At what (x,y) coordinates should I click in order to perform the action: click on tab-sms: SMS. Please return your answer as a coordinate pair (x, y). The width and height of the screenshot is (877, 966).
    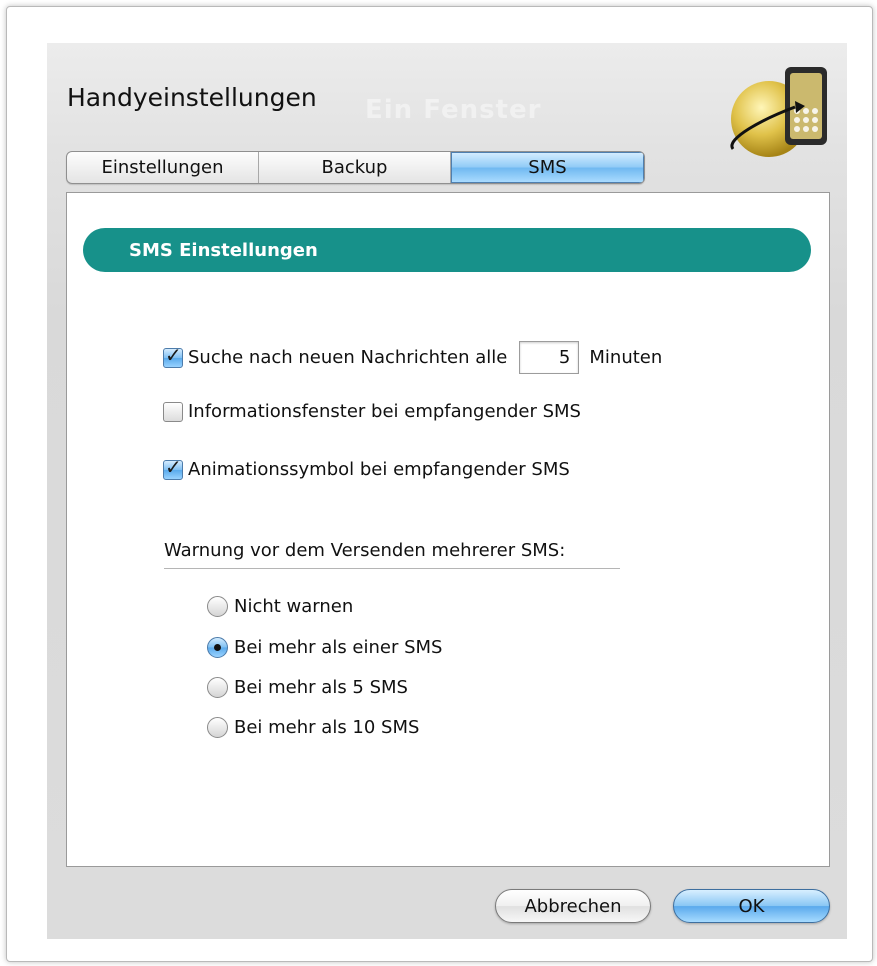
    Looking at the image, I should click on (547, 167).